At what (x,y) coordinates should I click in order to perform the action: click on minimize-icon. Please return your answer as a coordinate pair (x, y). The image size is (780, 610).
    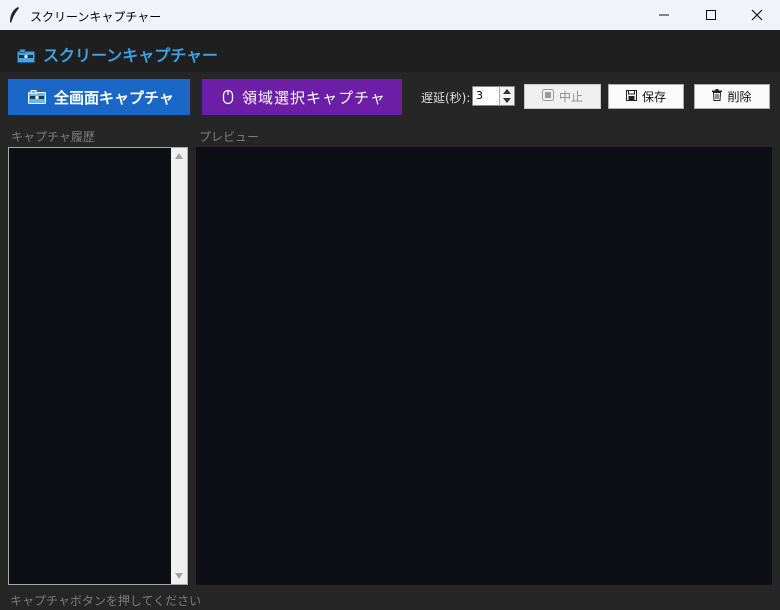
    Looking at the image, I should click on (664, 15).